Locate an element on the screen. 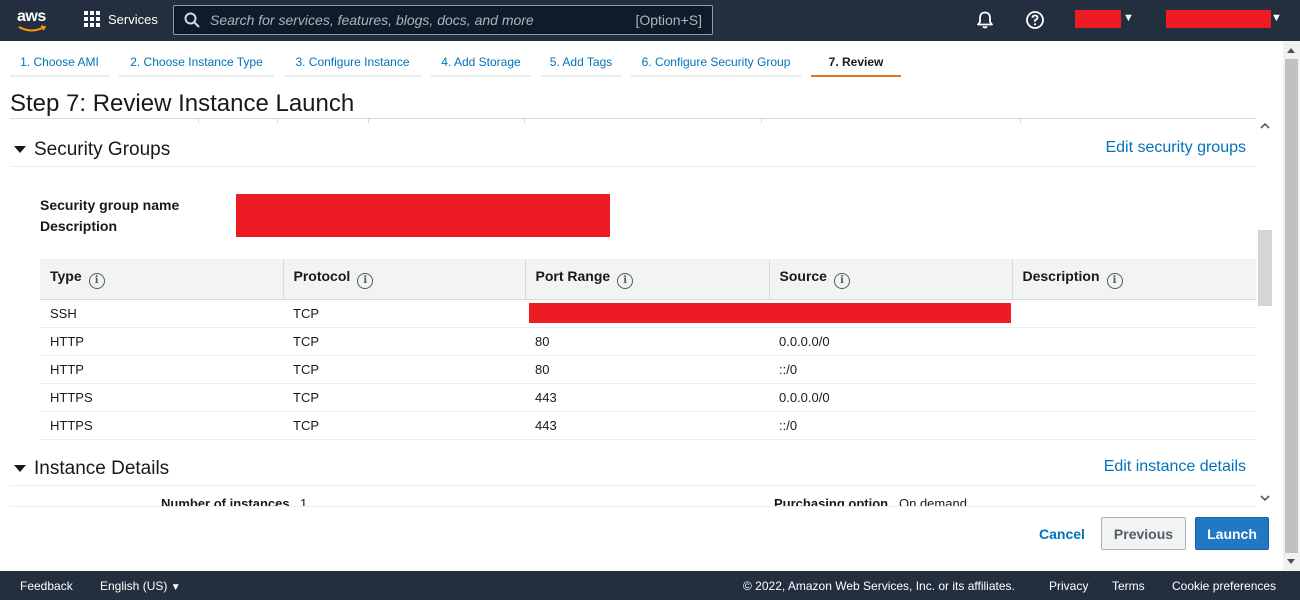  cancel-button: Cancel is located at coordinates (1062, 534).